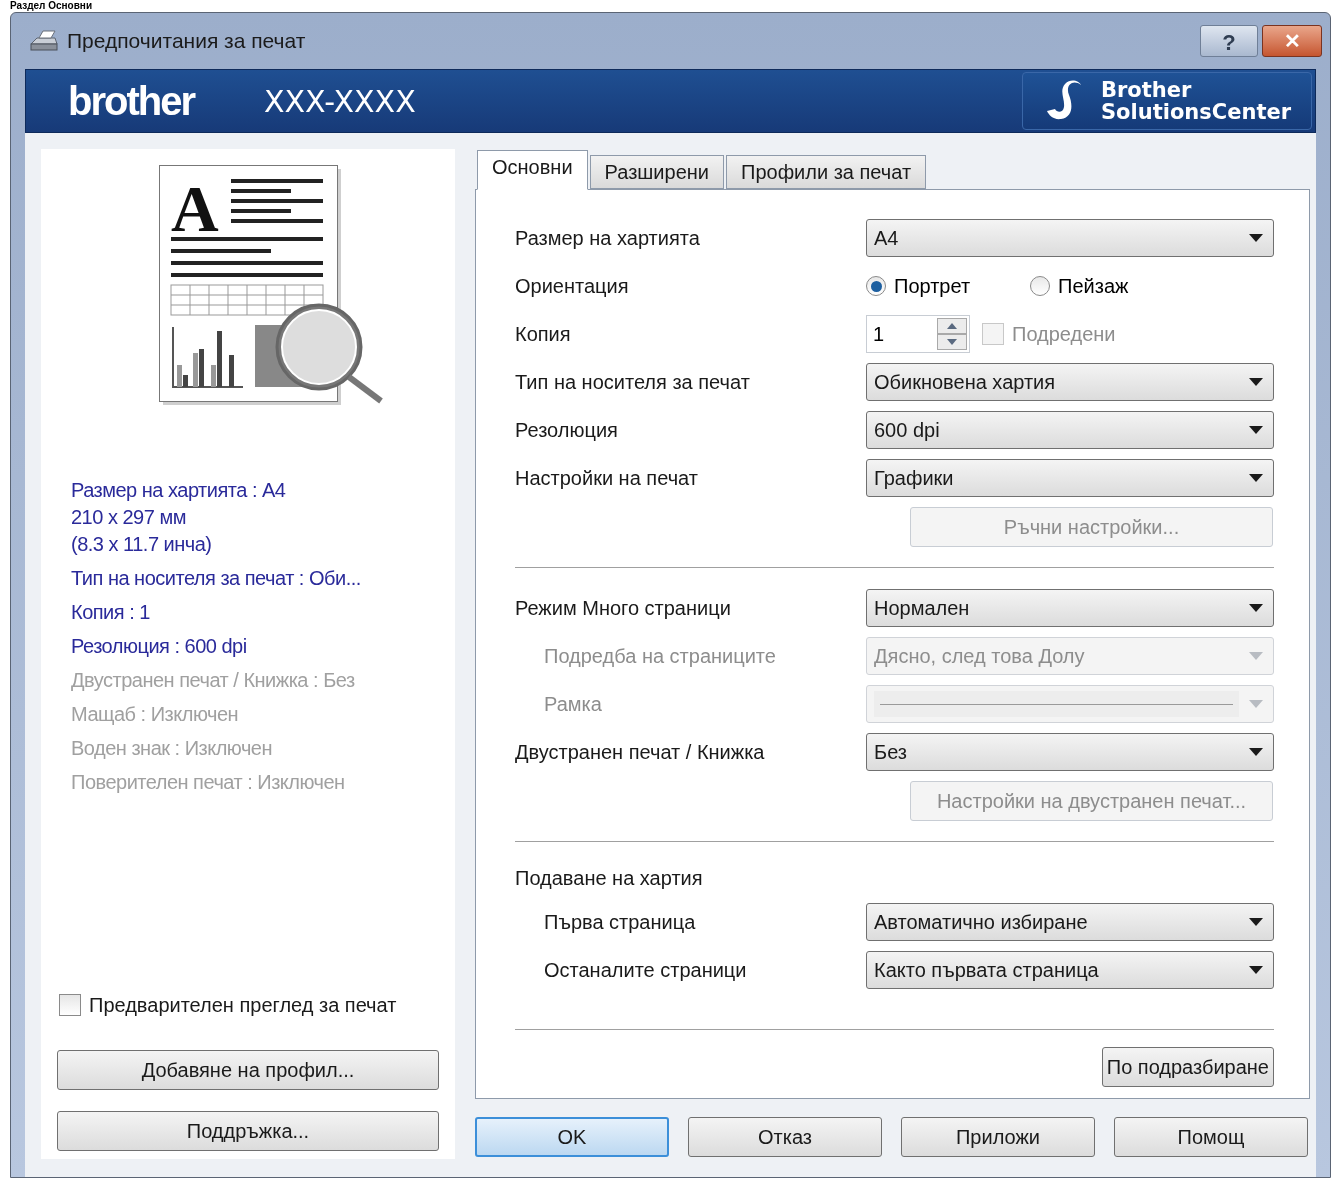 This screenshot has width=1331, height=1178. I want to click on field-label: Подредба на страниците, so click(659, 656).